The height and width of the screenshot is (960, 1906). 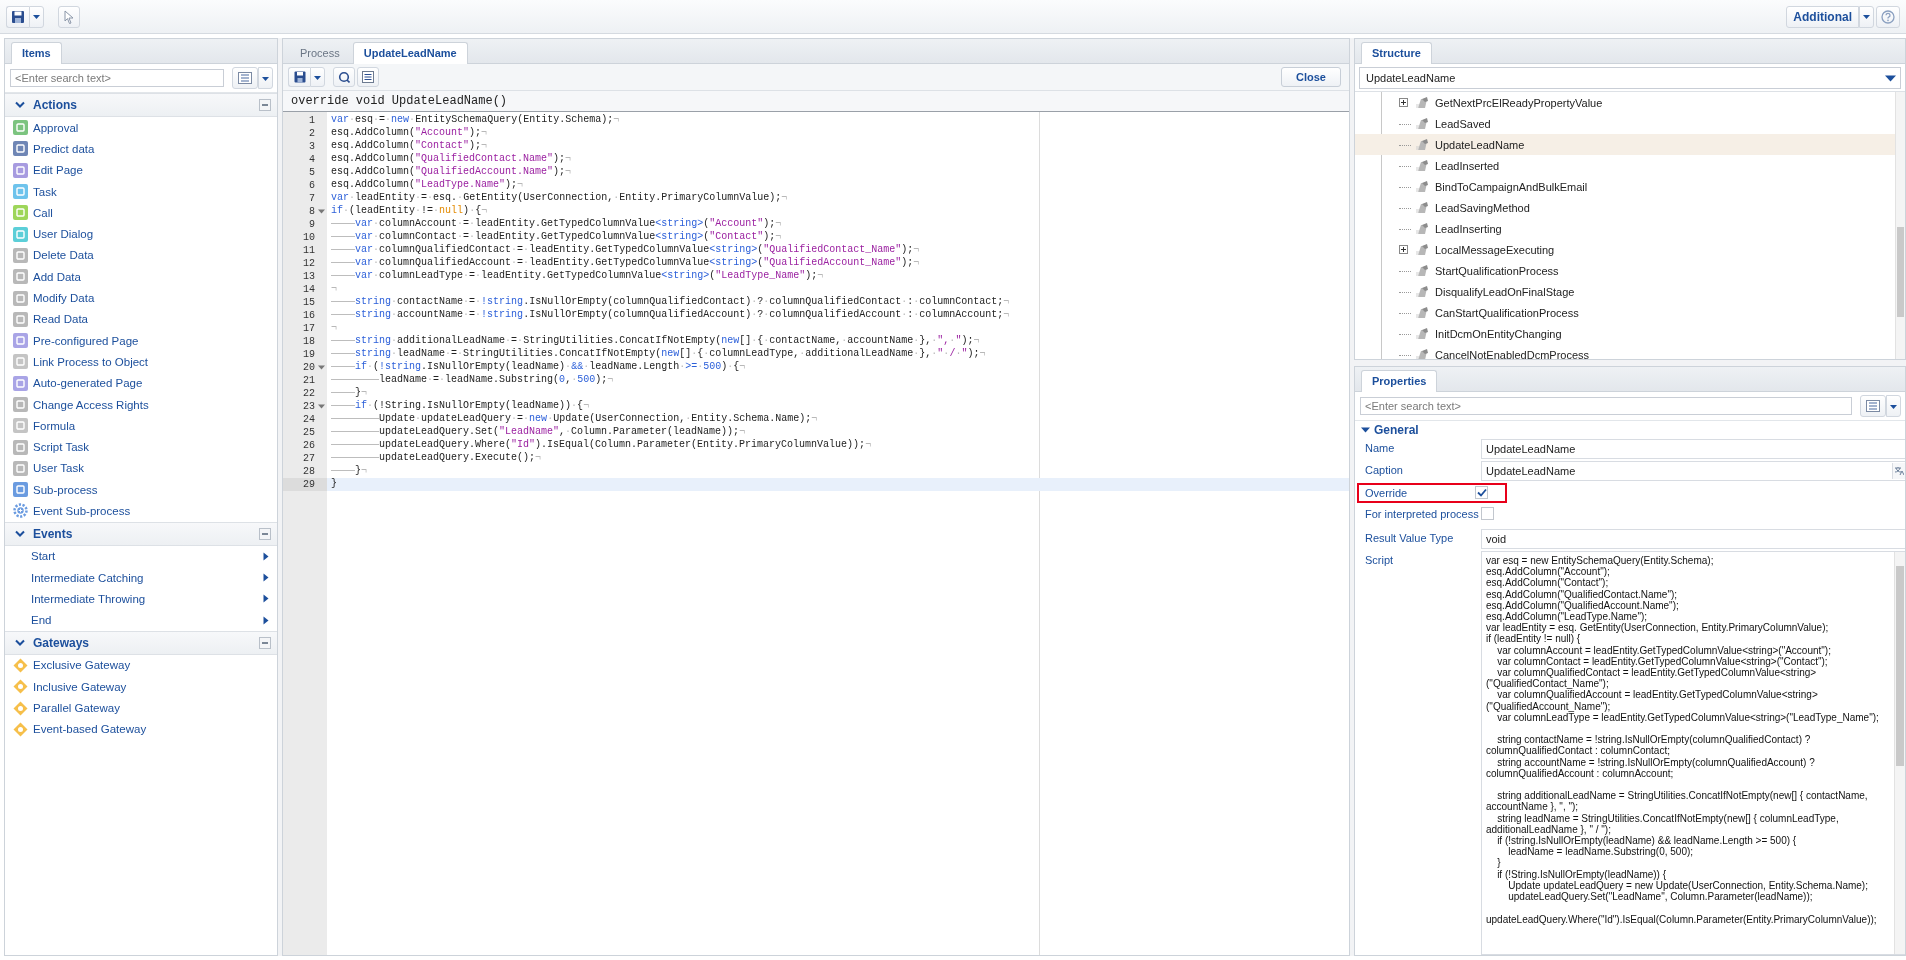 I want to click on code-line: esq.AddColumn("LeadType.Name");¬, so click(x=427, y=185).